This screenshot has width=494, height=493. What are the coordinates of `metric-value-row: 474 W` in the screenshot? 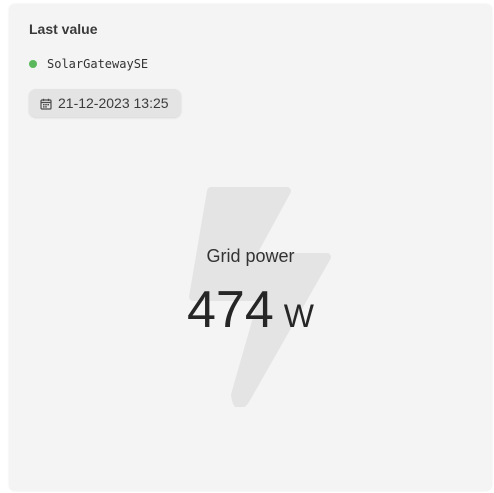 It's located at (250, 310).